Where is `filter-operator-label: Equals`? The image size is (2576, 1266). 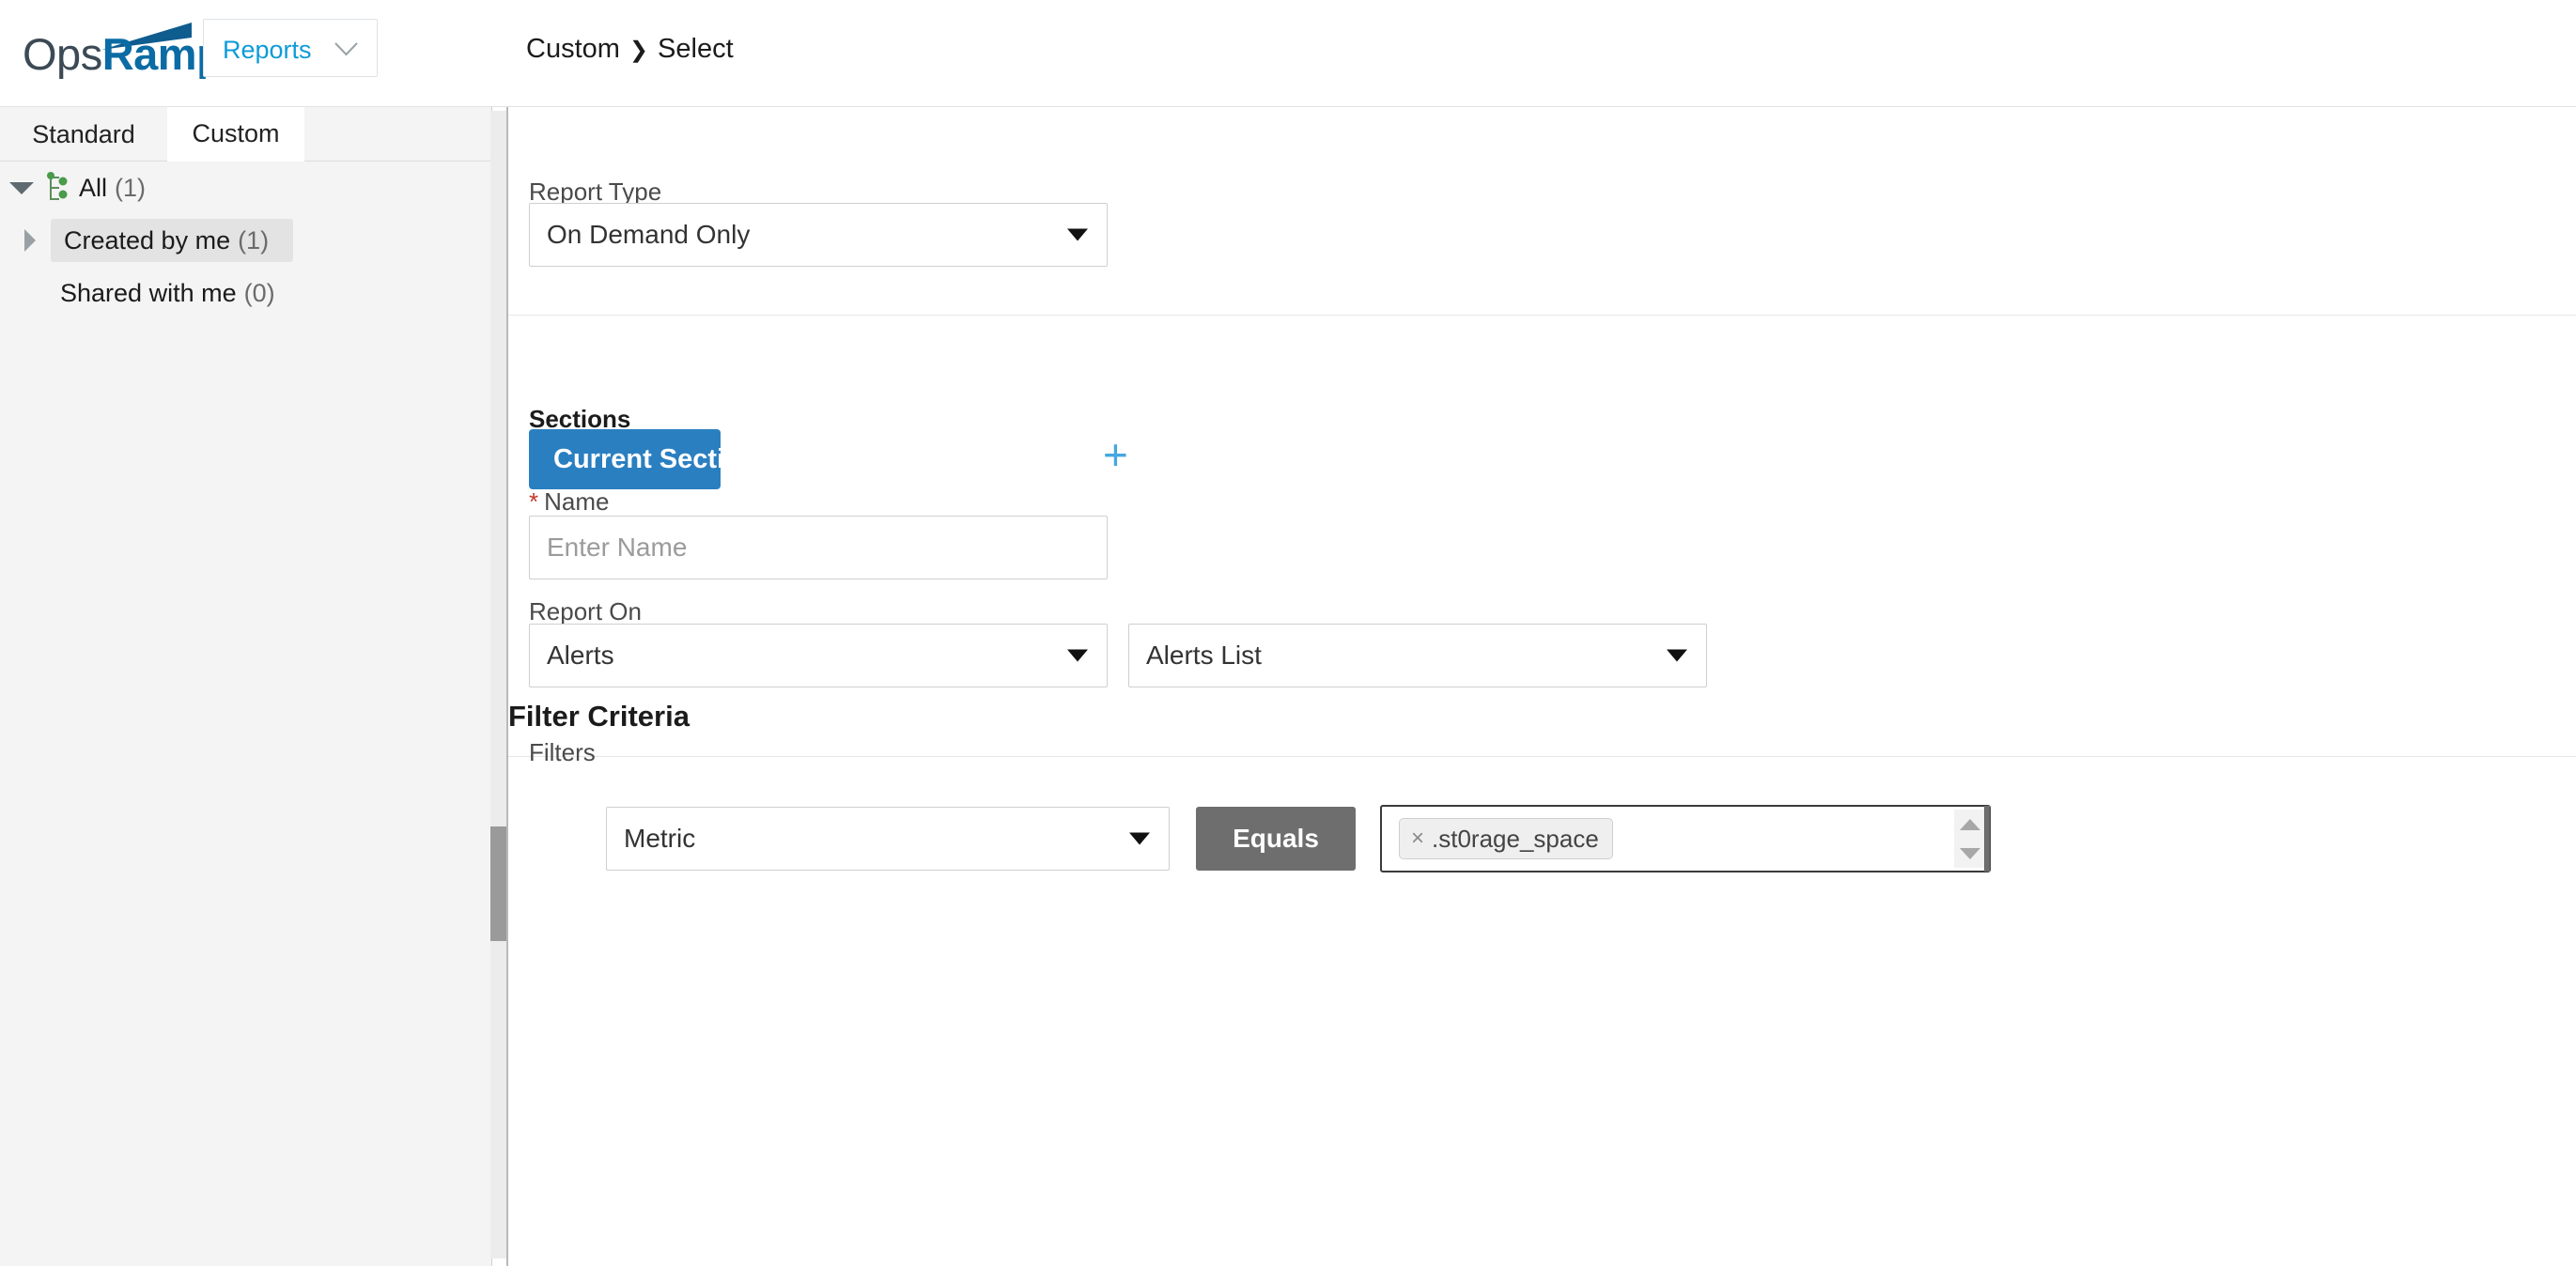
filter-operator-label: Equals is located at coordinates (1276, 838).